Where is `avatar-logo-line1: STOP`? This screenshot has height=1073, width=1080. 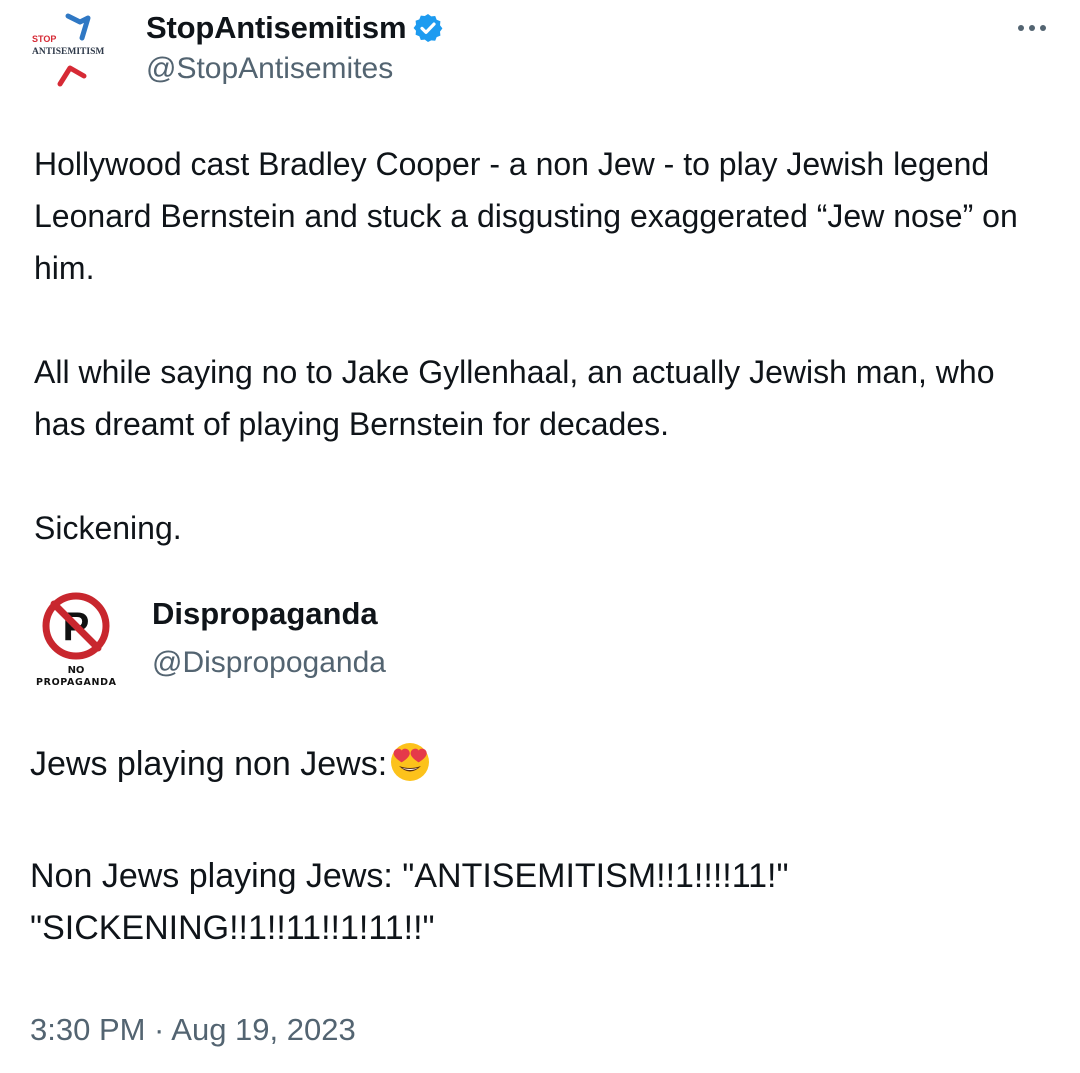
avatar-logo-line1: STOP is located at coordinates (44, 39).